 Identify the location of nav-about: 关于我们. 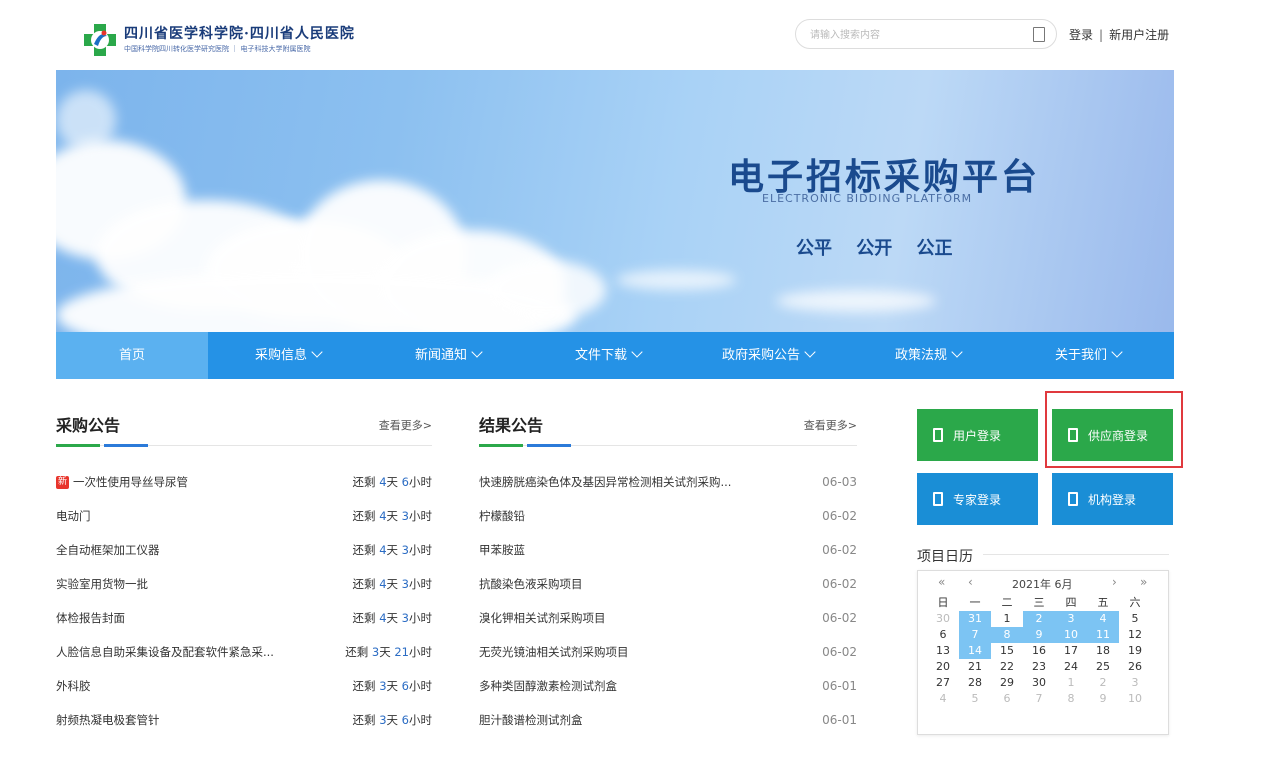
(1088, 355).